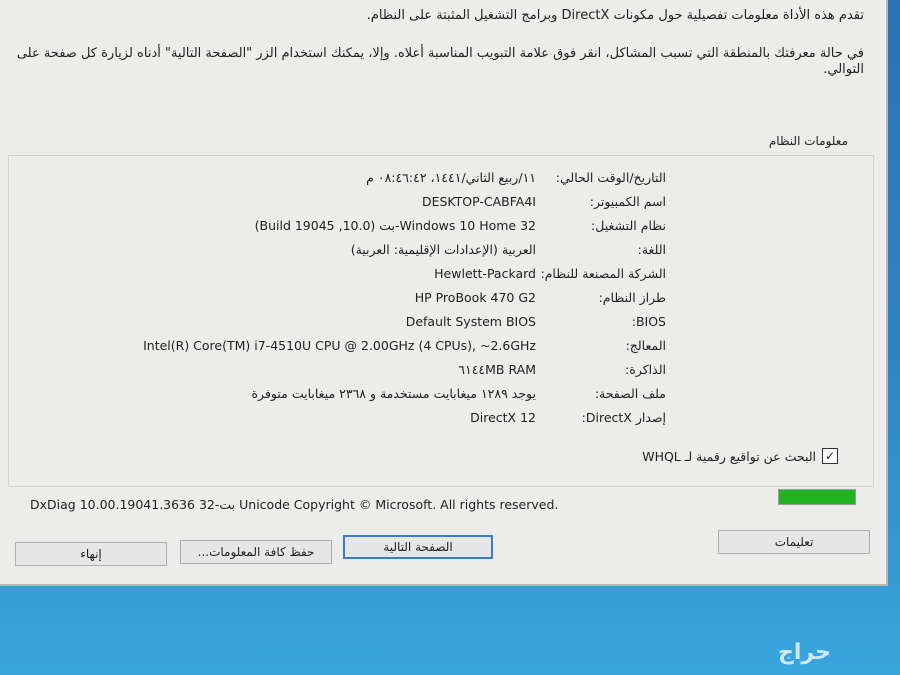  Describe the element at coordinates (91, 554) in the screenshot. I see `exit-button: إنهاء` at that location.